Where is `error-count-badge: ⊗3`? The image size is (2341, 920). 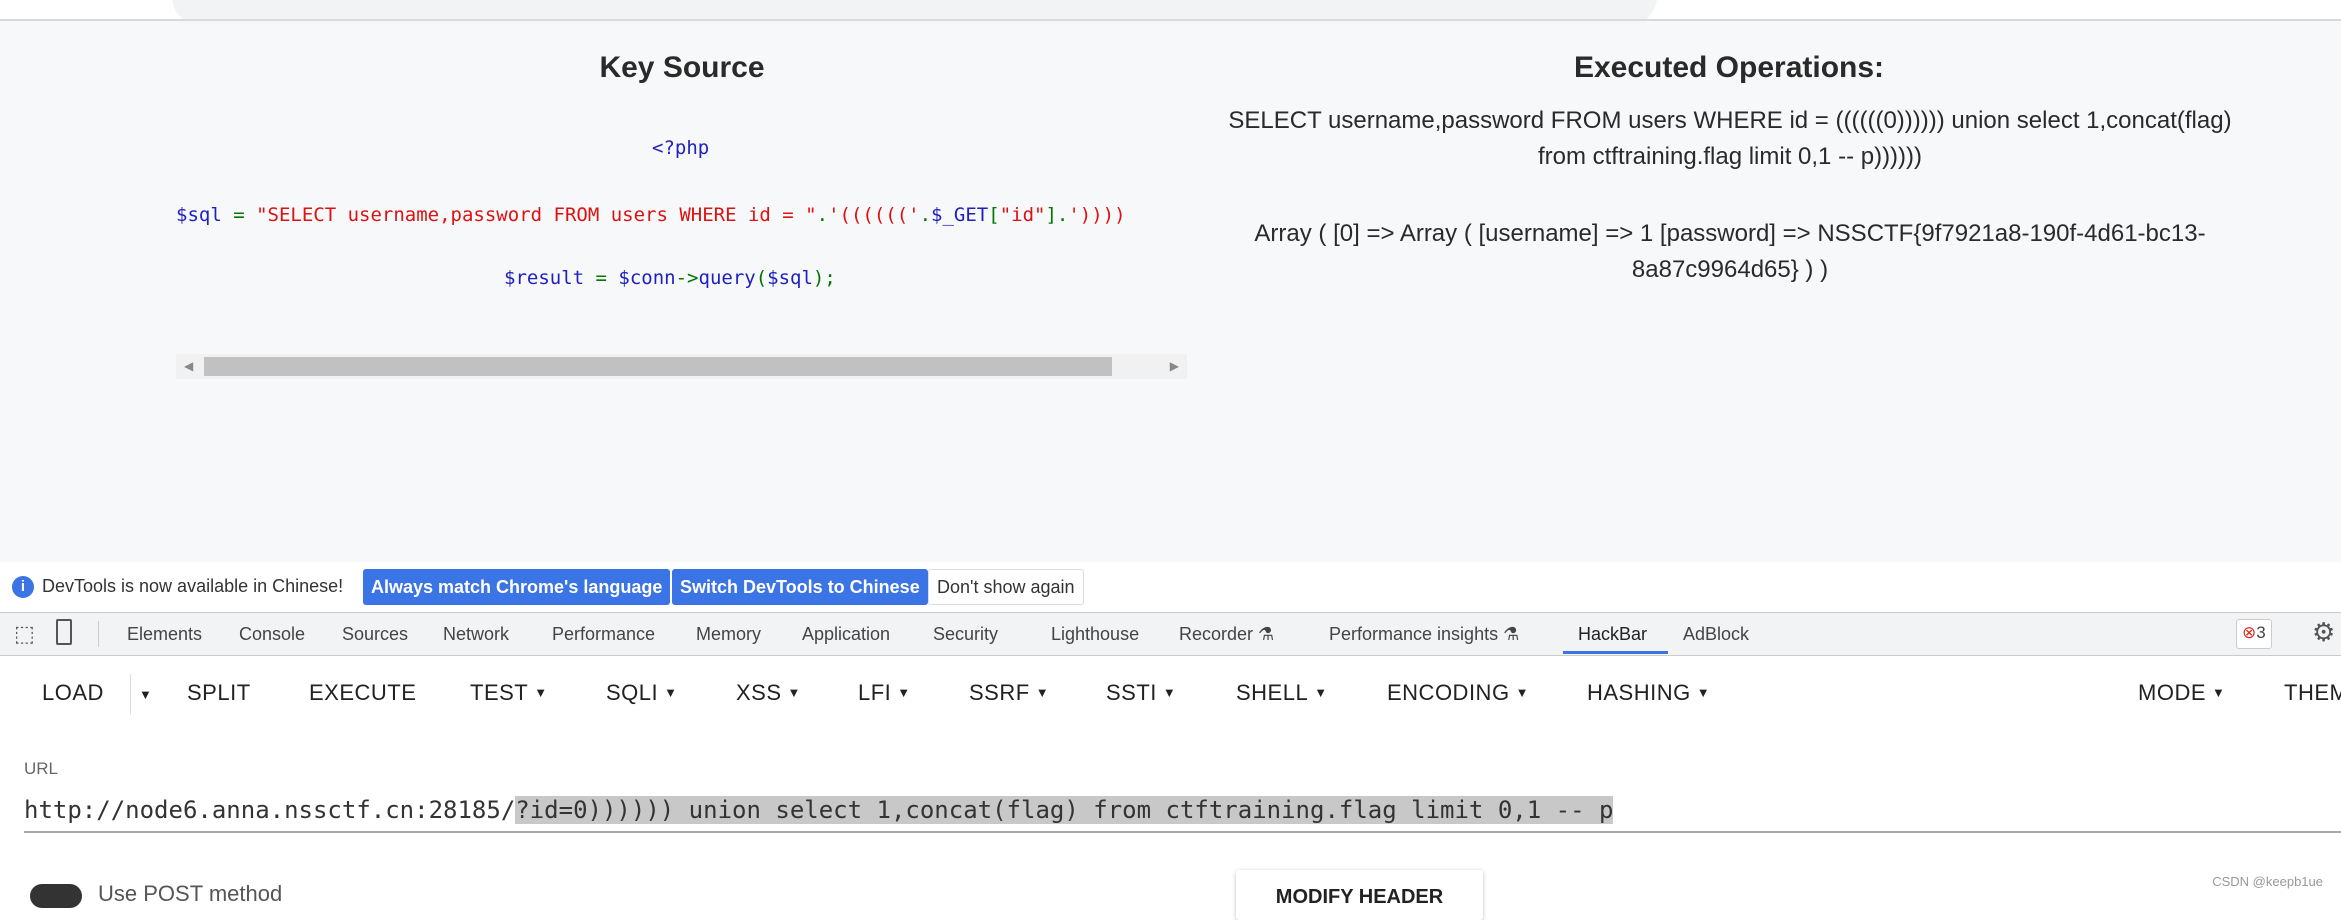 error-count-badge: ⊗3 is located at coordinates (2254, 634).